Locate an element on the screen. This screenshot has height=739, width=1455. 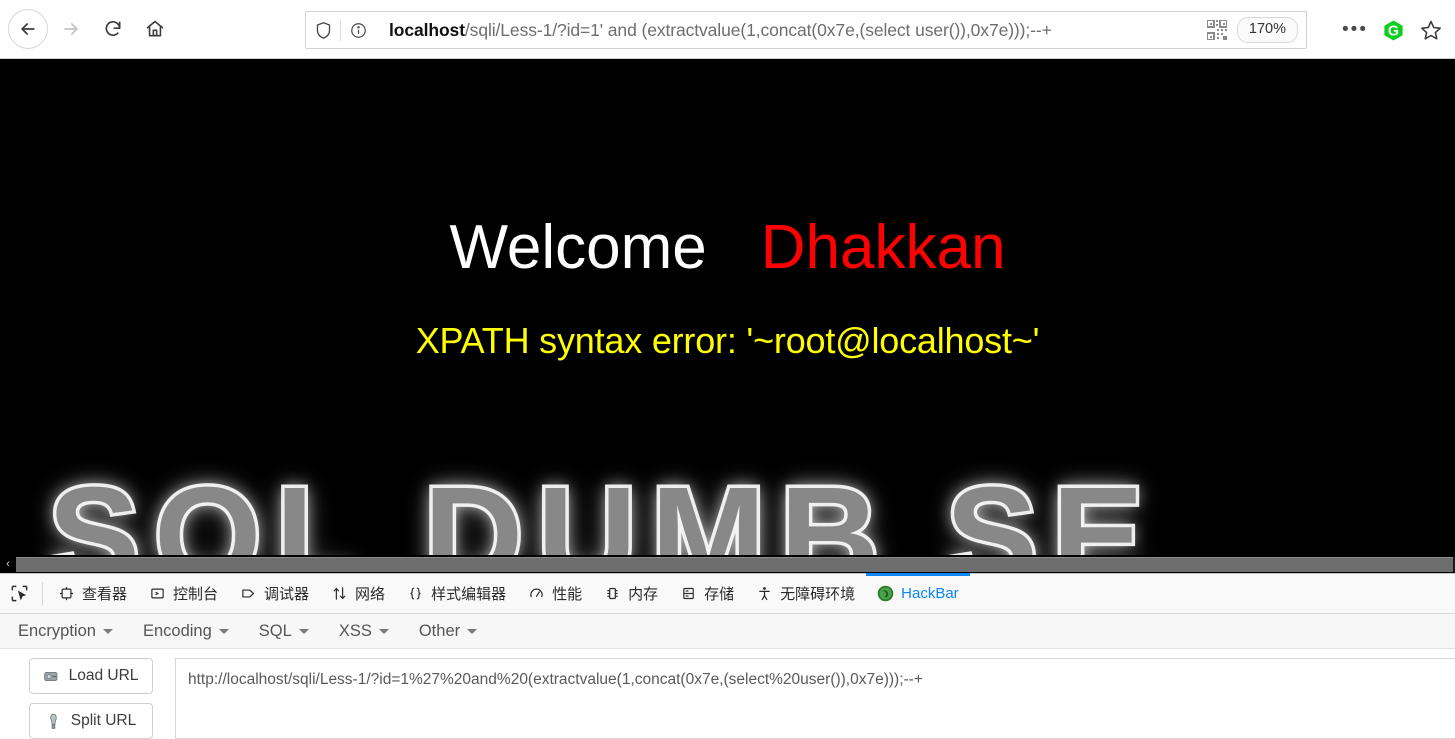
memory-chip-icon is located at coordinates (612, 593).